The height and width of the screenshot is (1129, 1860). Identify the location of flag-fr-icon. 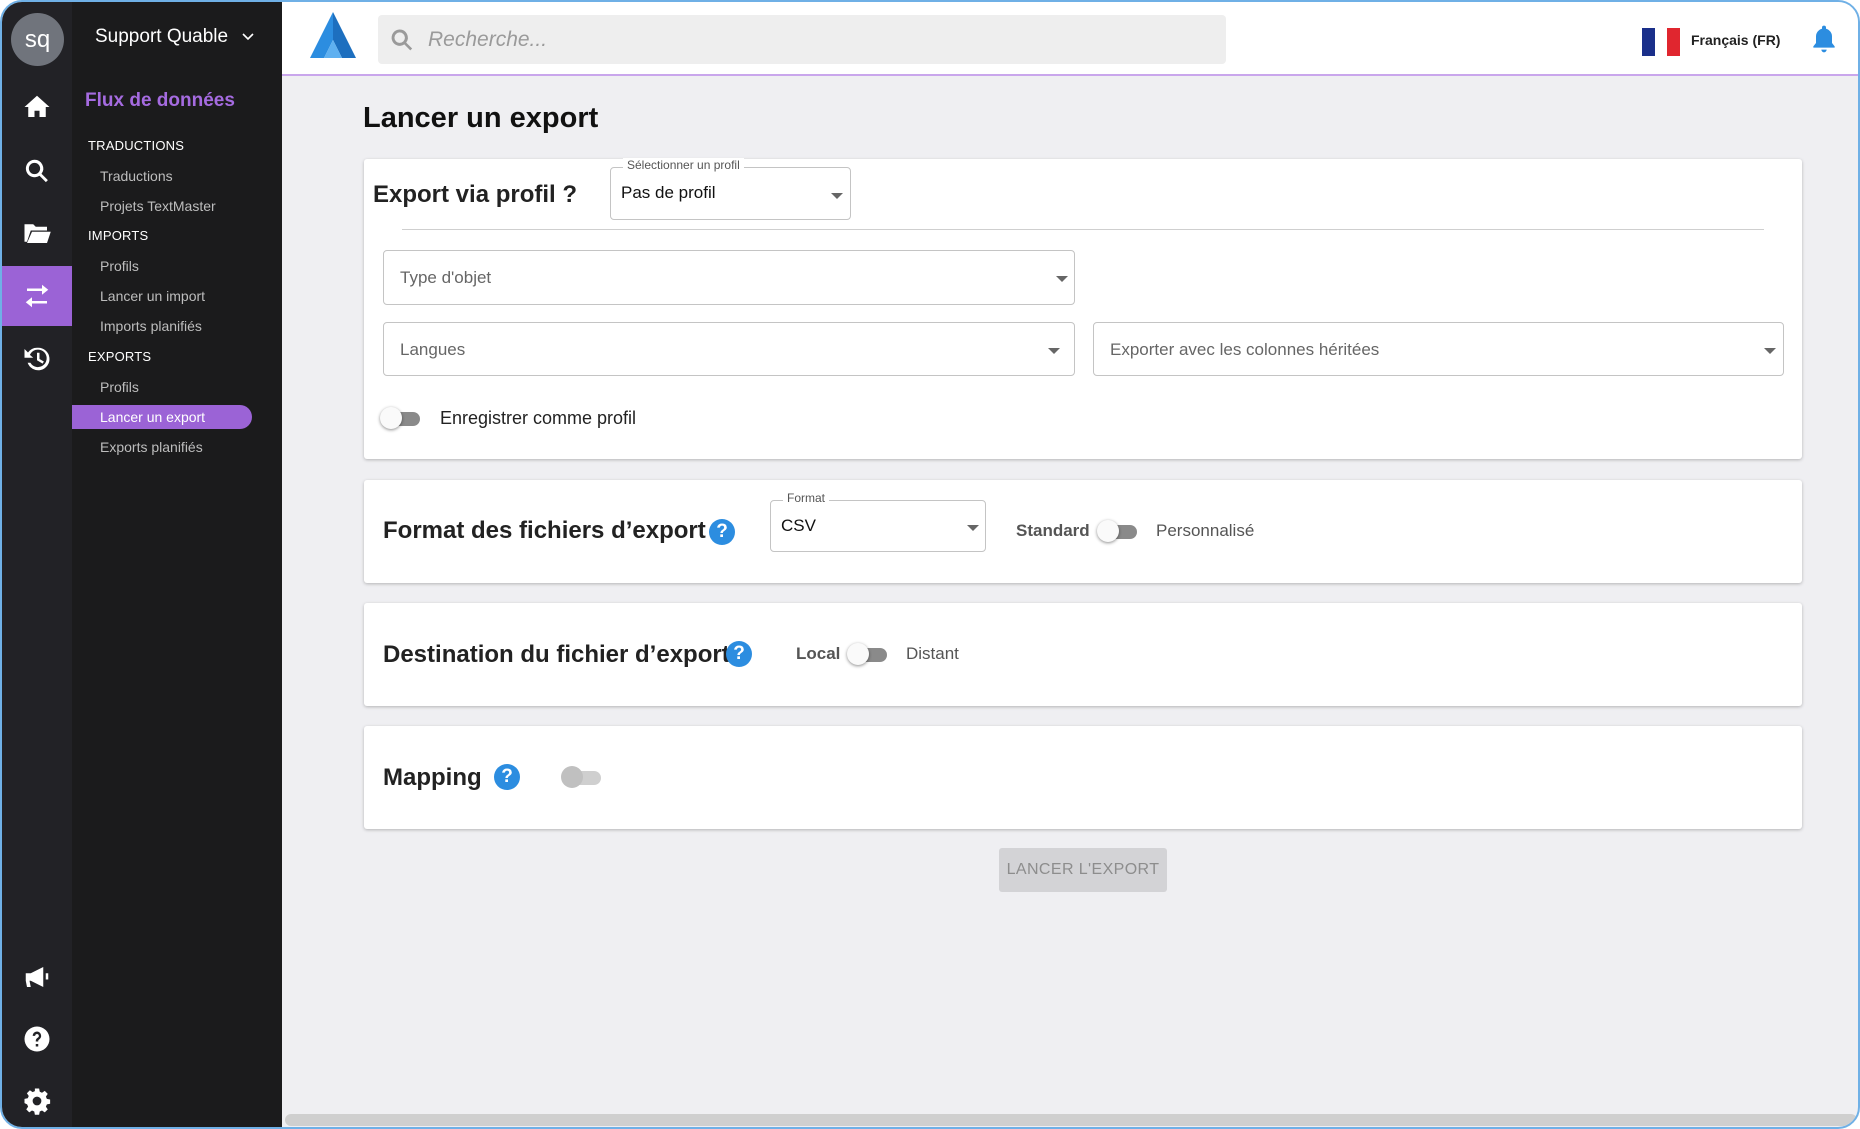
(1661, 42).